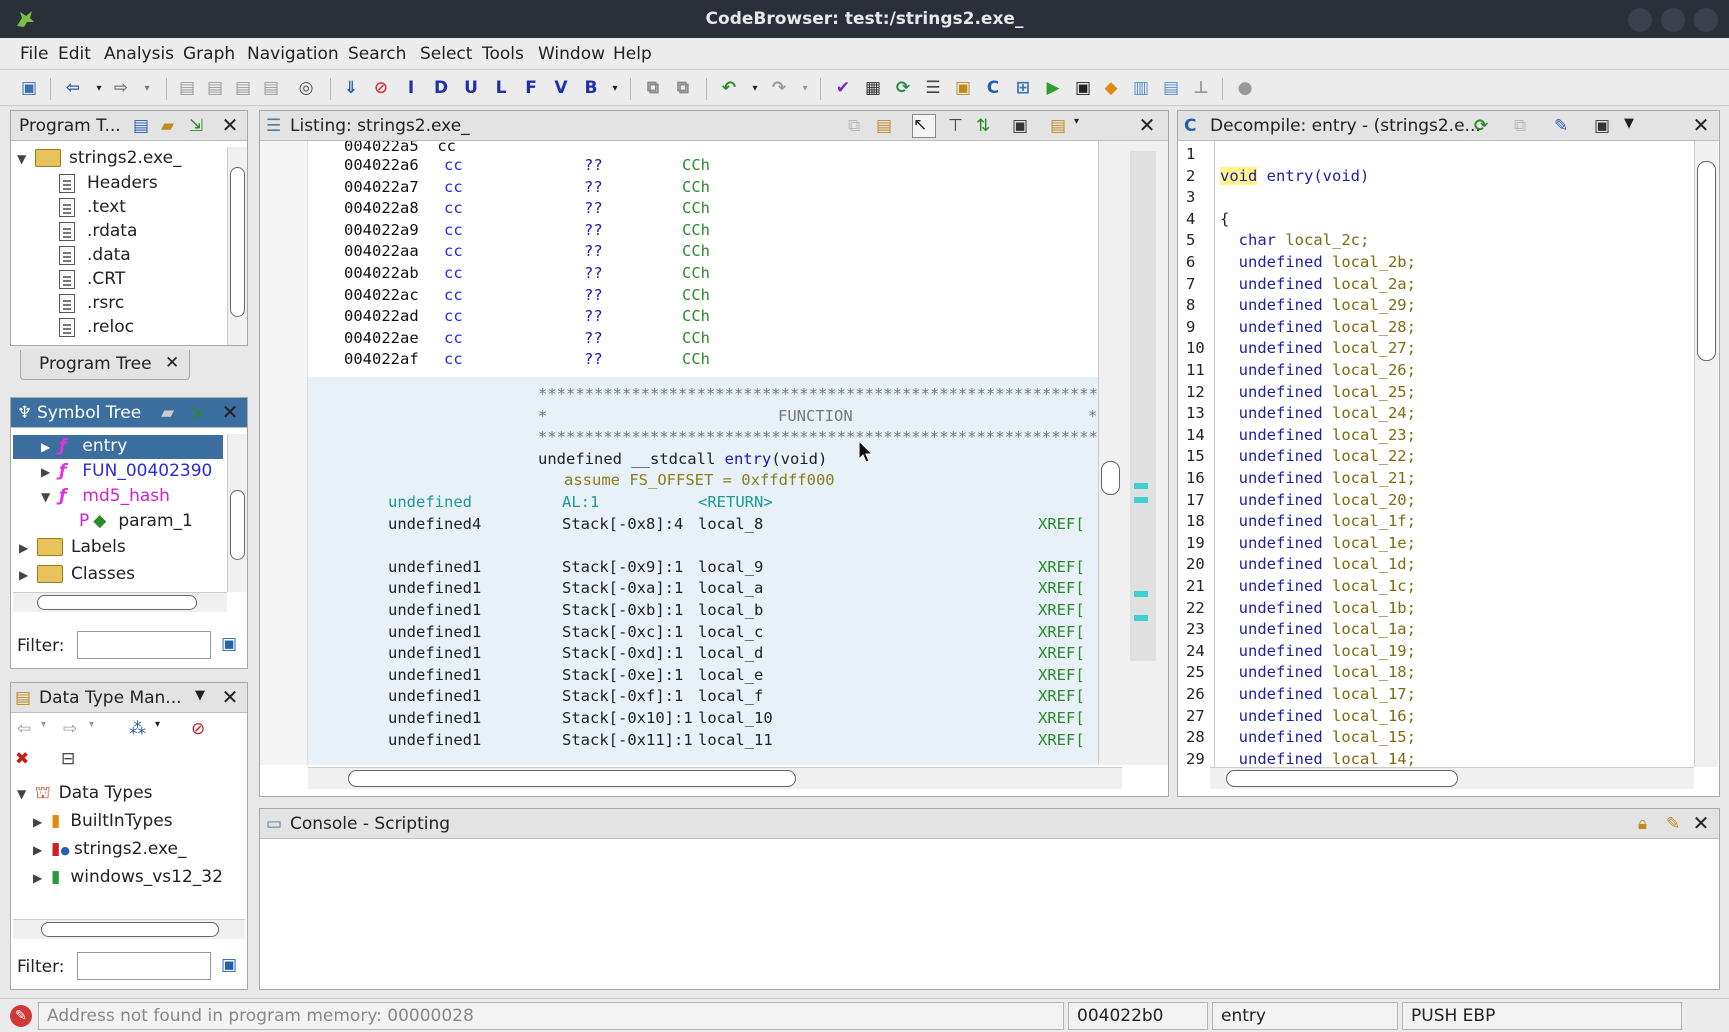 Image resolution: width=1729 pixels, height=1032 pixels. I want to click on data-type-filter-input, so click(144, 966).